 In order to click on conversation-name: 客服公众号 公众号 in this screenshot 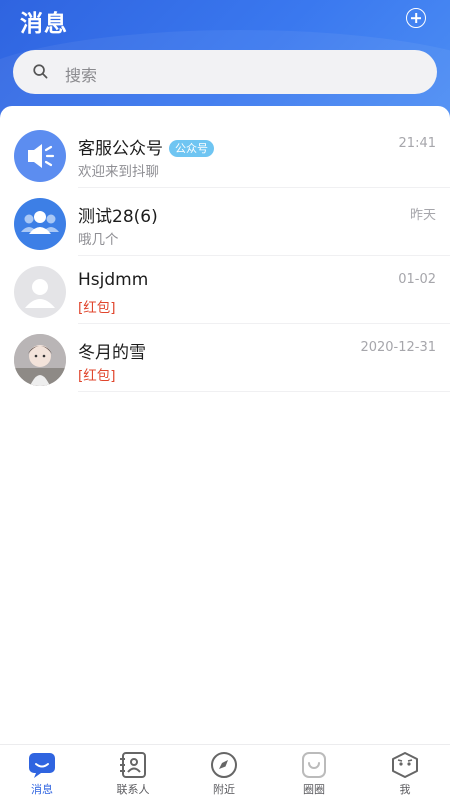, I will do `click(146, 146)`.